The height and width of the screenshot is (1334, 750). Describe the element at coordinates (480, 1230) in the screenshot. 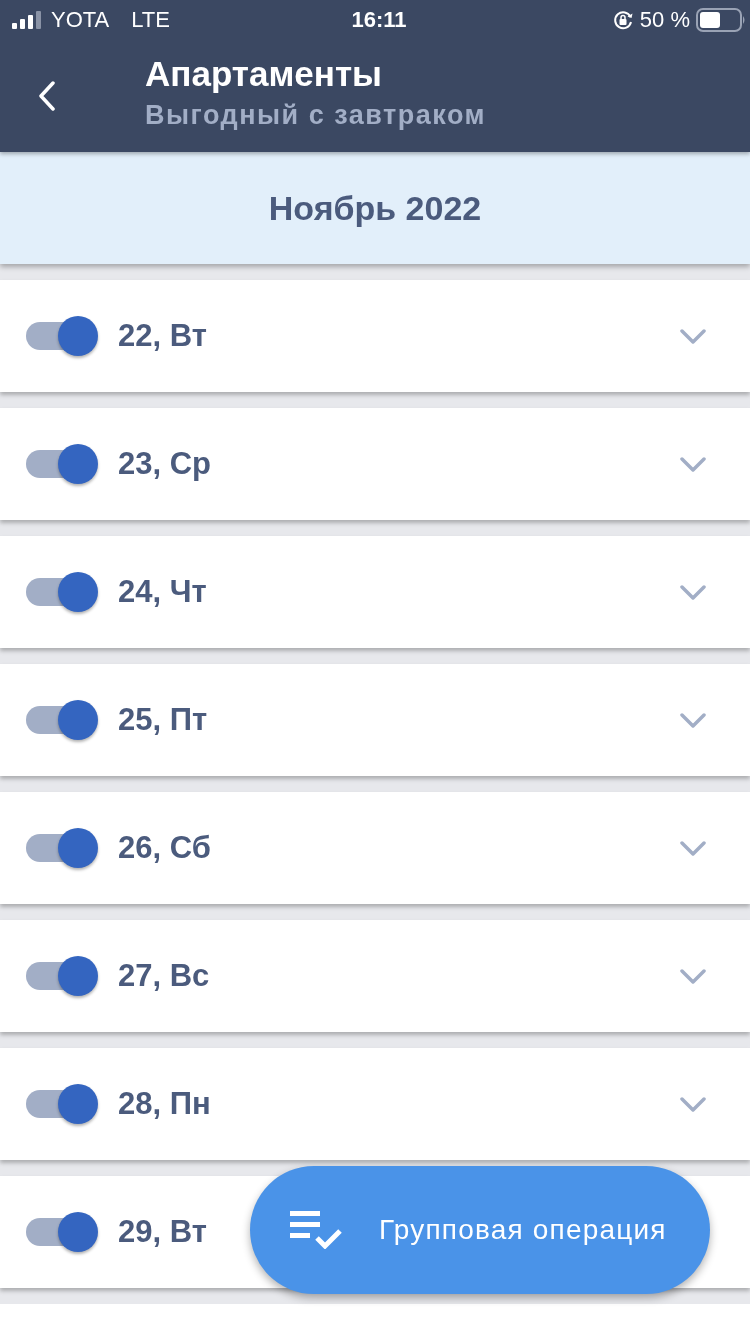

I see `group-operation-button: Групповая операция` at that location.